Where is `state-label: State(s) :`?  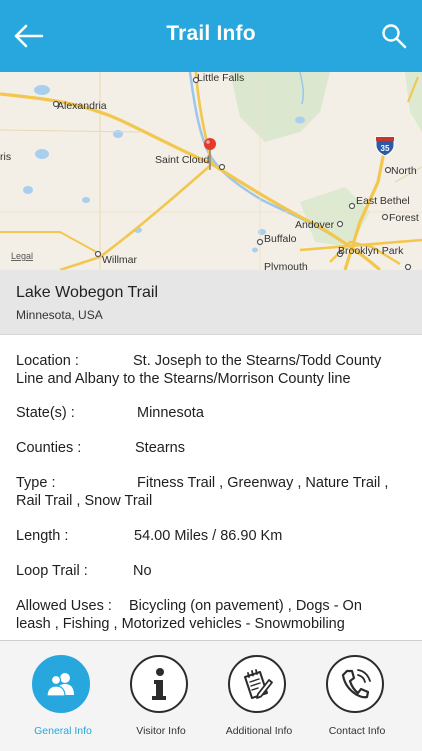 state-label: State(s) : is located at coordinates (45, 413).